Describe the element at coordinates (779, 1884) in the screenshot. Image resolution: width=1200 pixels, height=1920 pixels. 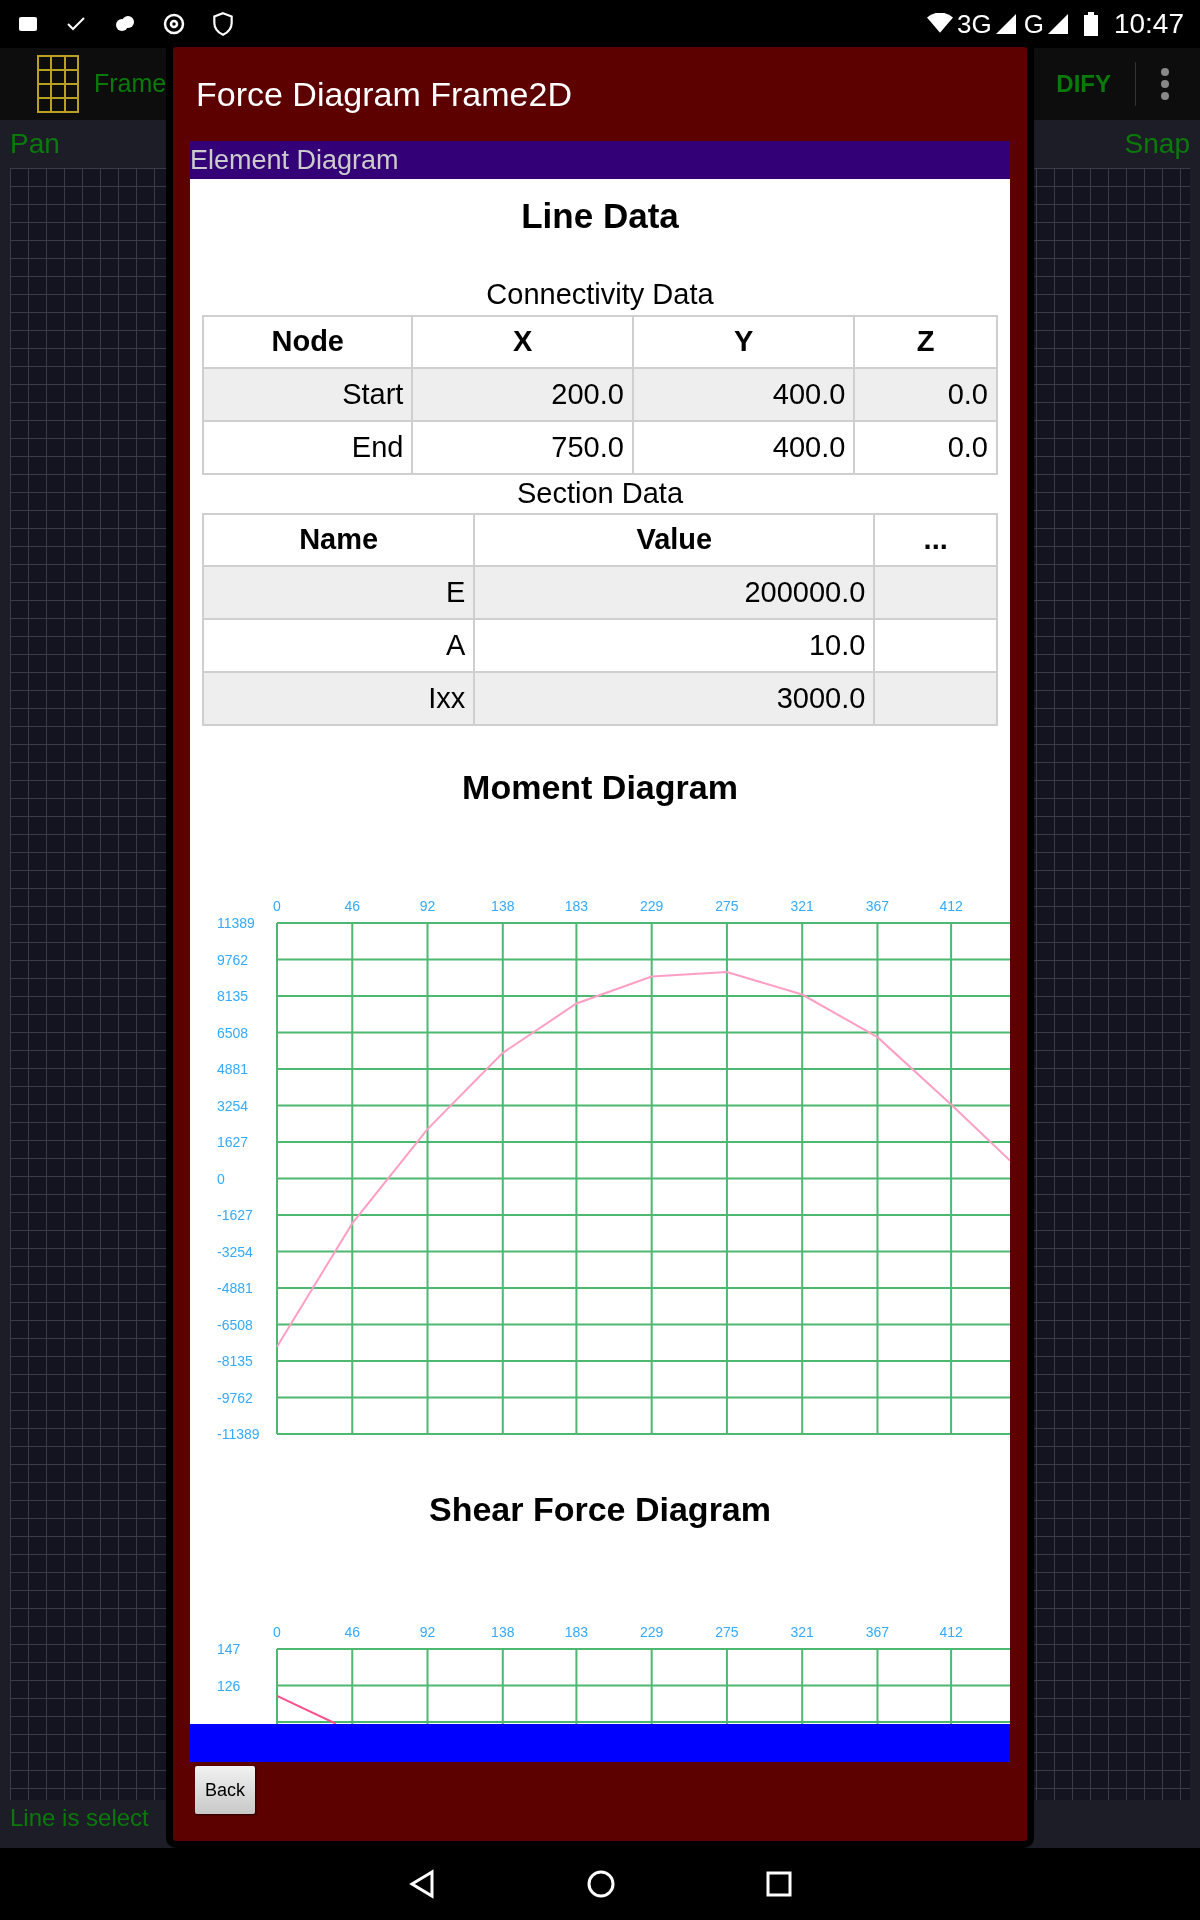
I see `recents-nav-icon` at that location.